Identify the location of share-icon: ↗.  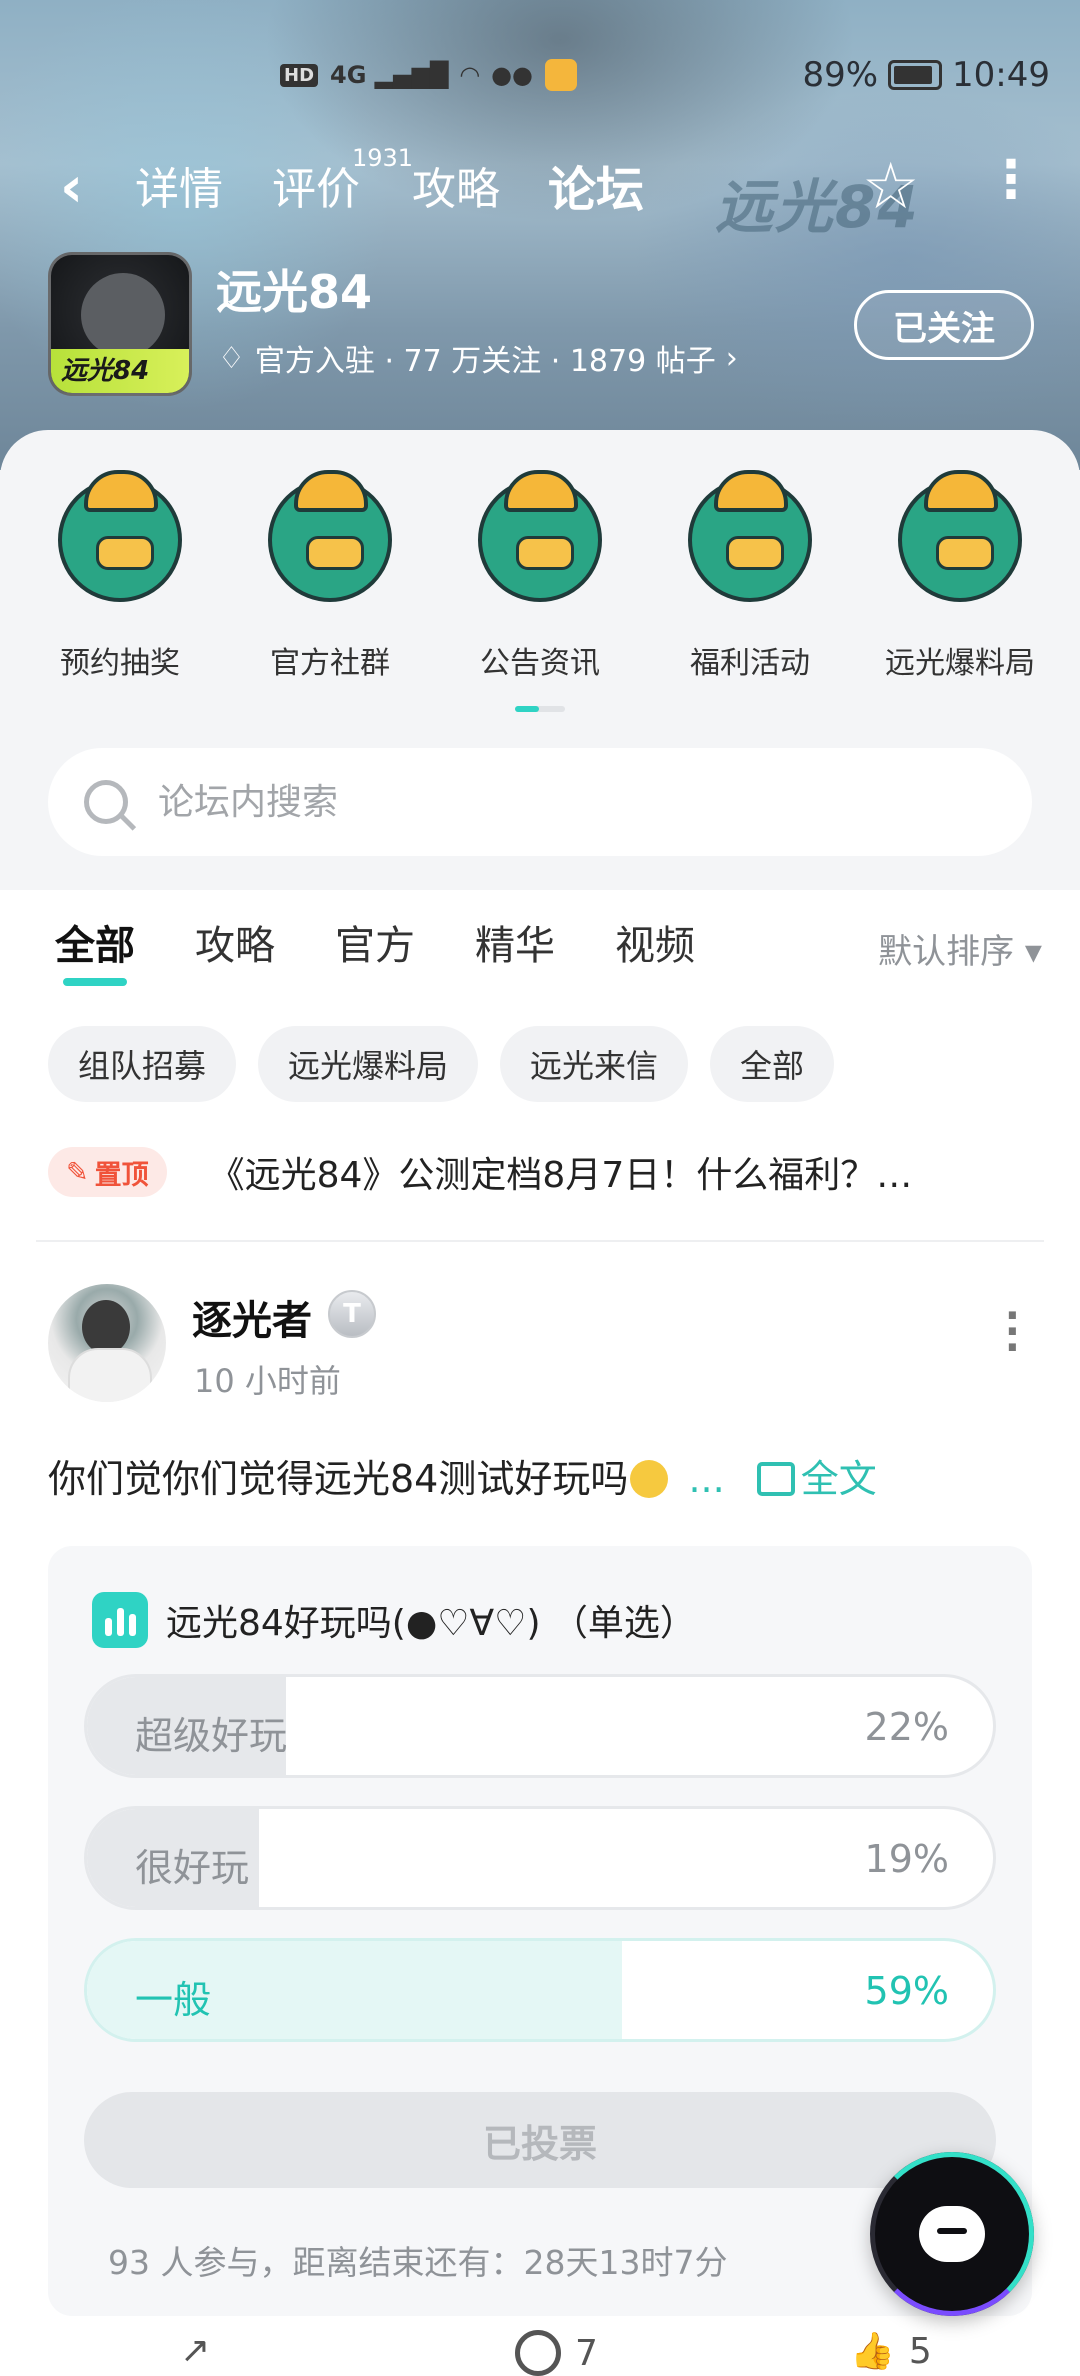
(195, 2350).